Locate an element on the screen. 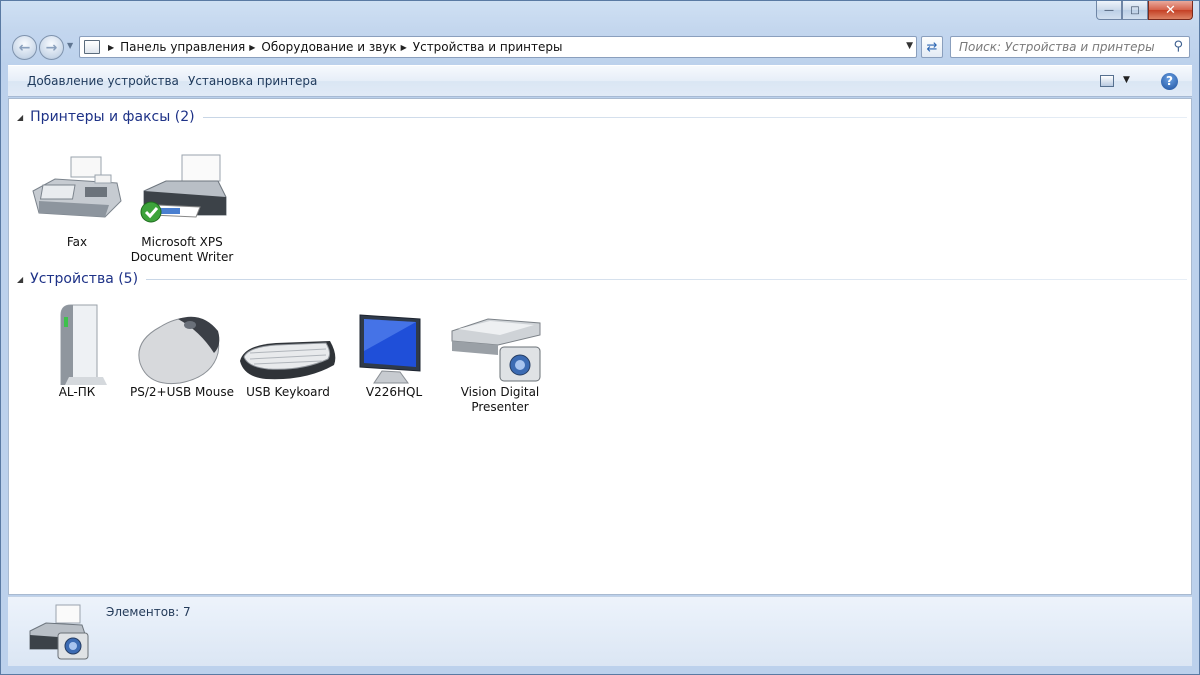 The height and width of the screenshot is (675, 1200). device-label: V226HQL is located at coordinates (394, 392).